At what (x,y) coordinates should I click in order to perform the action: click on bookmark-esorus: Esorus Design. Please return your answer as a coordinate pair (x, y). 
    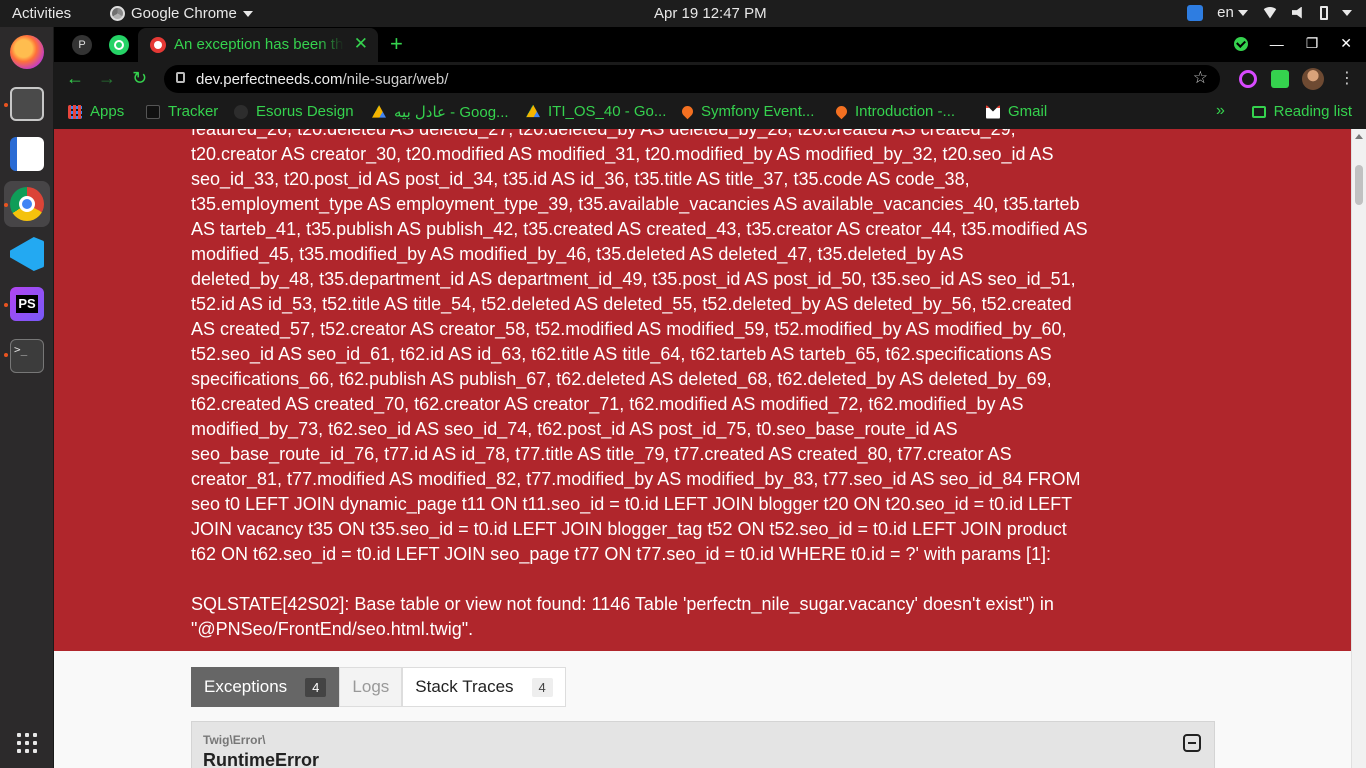
    Looking at the image, I should click on (294, 111).